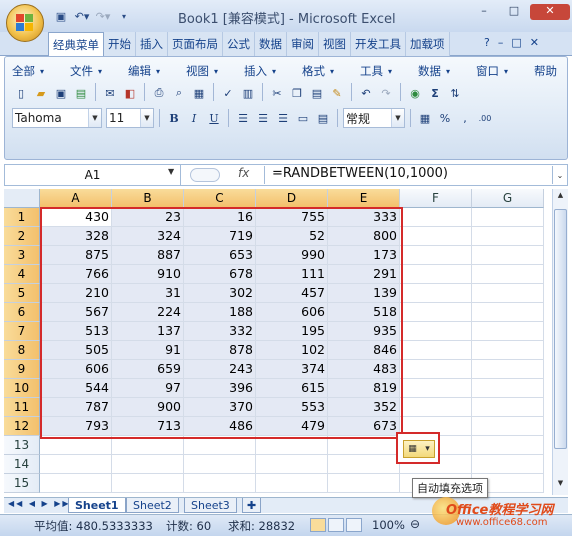 This screenshot has height=536, width=572. Describe the element at coordinates (148, 426) in the screenshot. I see `cell-b12: 713` at that location.